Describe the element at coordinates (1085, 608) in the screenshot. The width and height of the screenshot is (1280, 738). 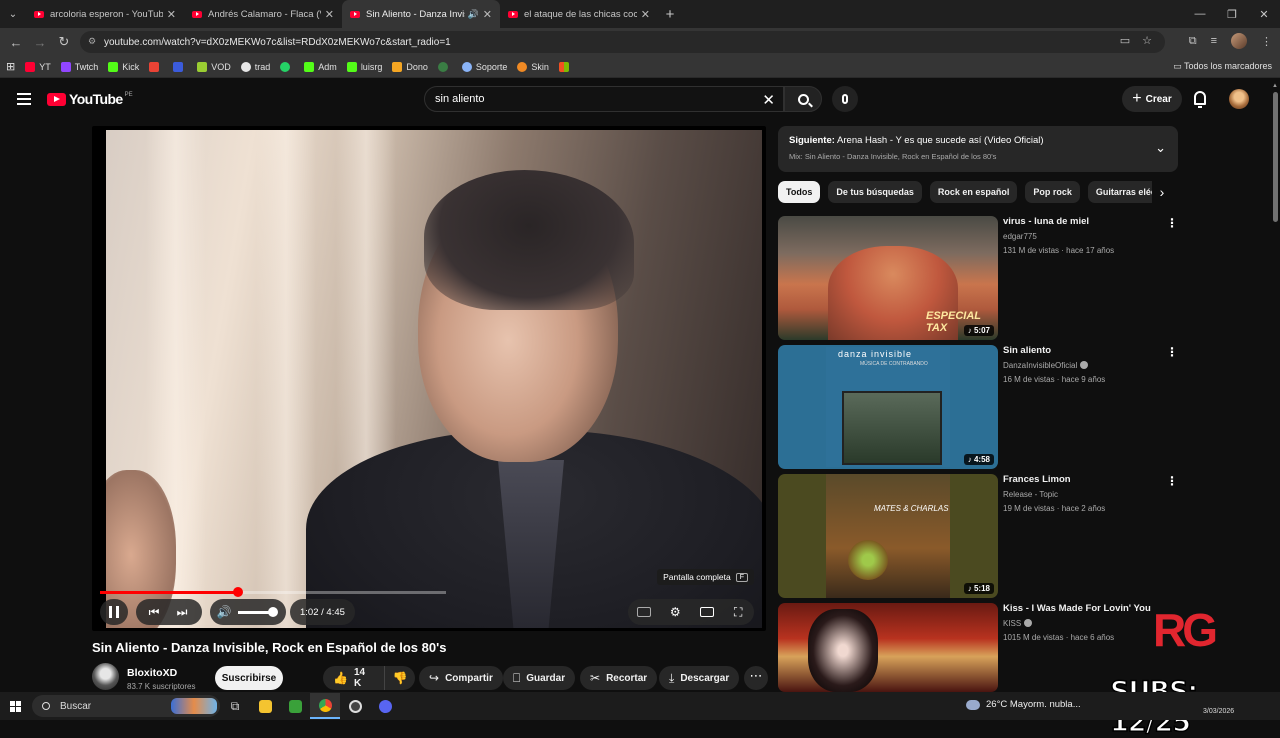
I see `rec-title: Kiss - I Was Made For Lovin' You` at that location.